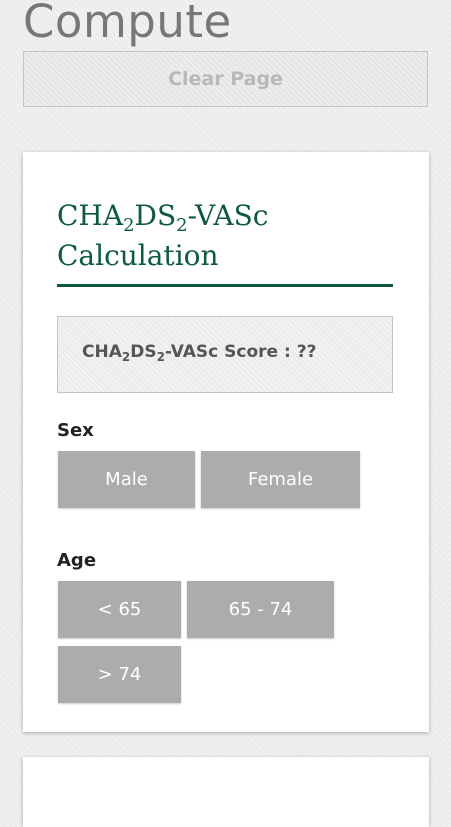  I want to click on score-text: CHA2DS2-VASc Score : ??, so click(199, 353).